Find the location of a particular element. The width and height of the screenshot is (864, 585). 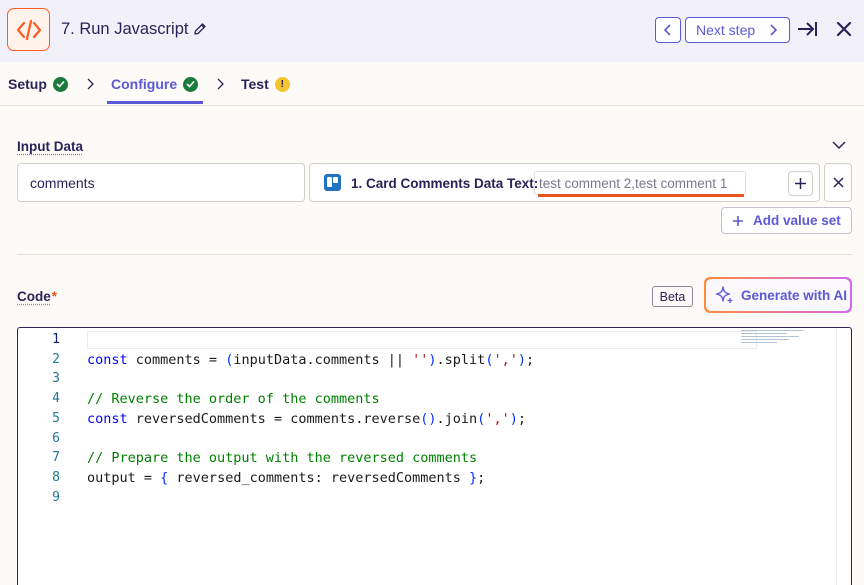

code-line: 4 // Reverse the order of the comments is located at coordinates (388, 401).